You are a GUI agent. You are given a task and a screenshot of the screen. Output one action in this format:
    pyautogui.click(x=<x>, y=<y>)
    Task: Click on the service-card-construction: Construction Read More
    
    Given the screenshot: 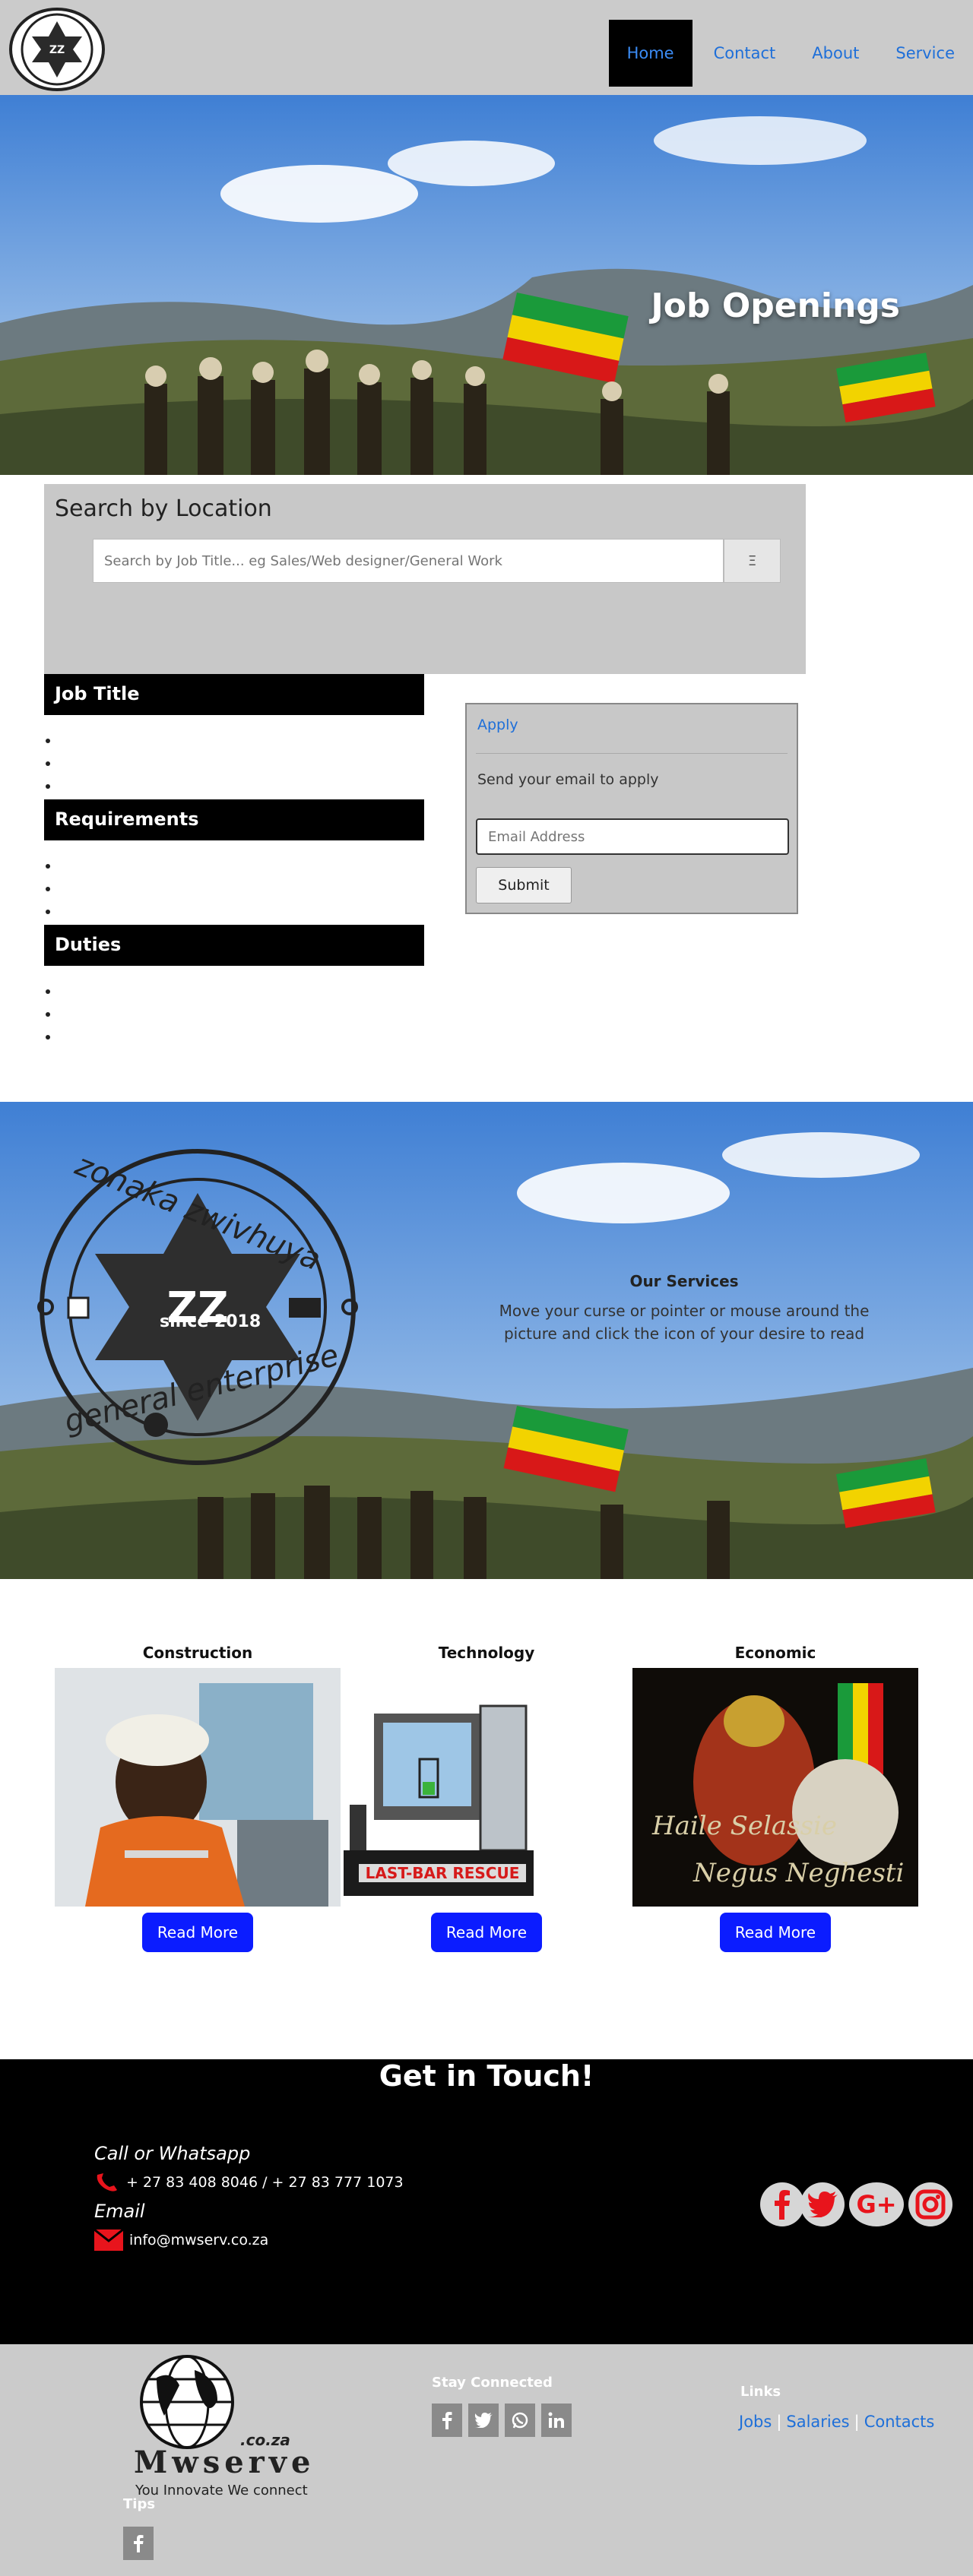 What is the action you would take?
    pyautogui.click(x=198, y=1795)
    